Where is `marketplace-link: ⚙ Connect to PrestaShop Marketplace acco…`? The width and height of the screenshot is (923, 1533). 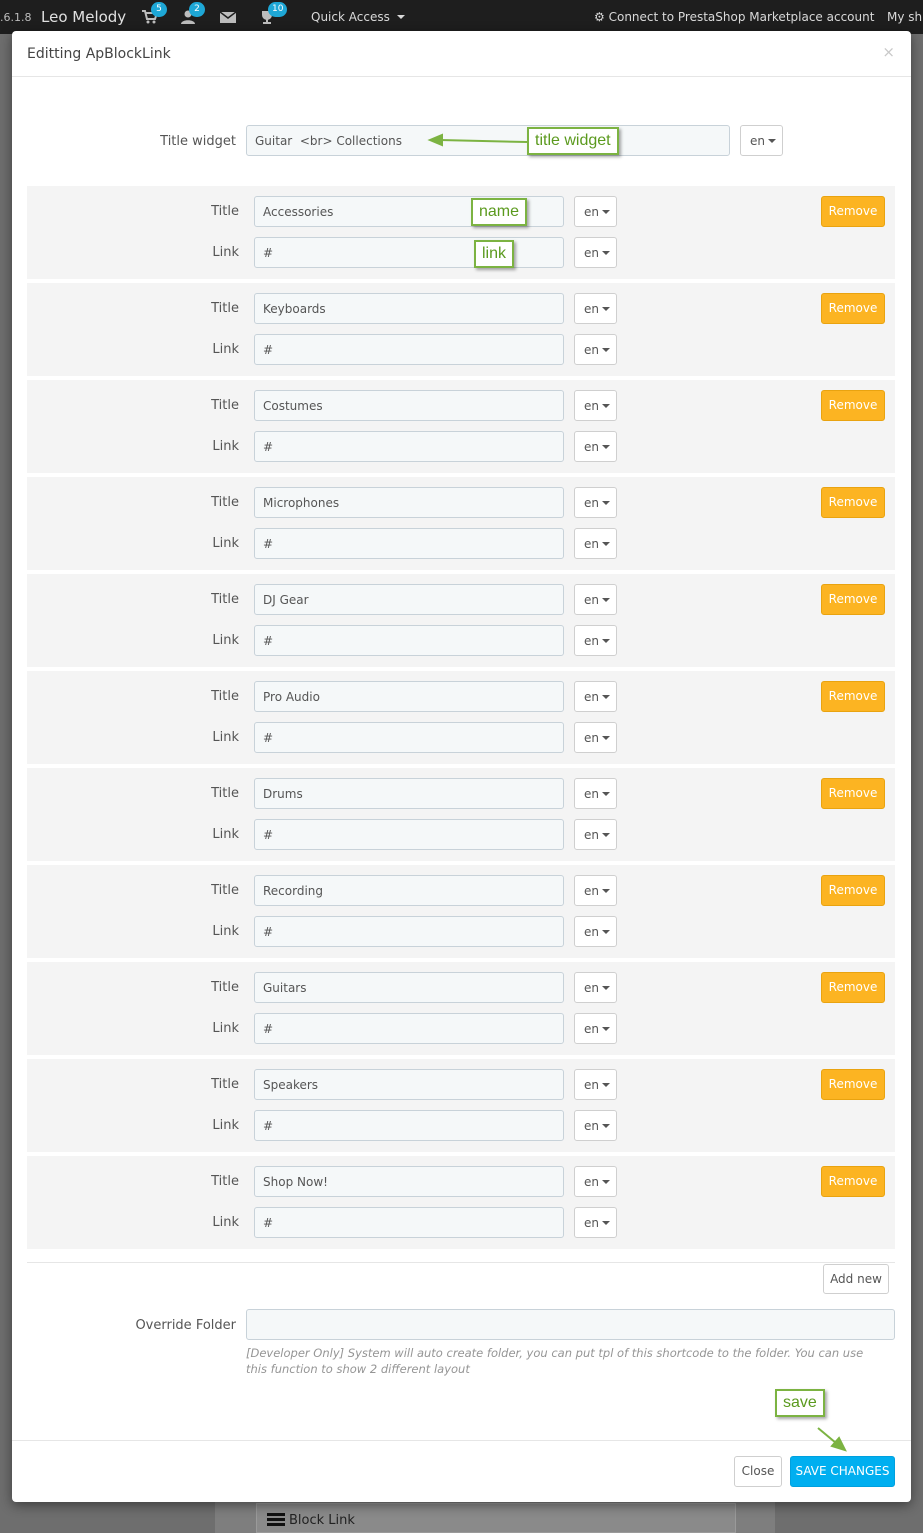 marketplace-link: ⚙ Connect to PrestaShop Marketplace acco… is located at coordinates (734, 17).